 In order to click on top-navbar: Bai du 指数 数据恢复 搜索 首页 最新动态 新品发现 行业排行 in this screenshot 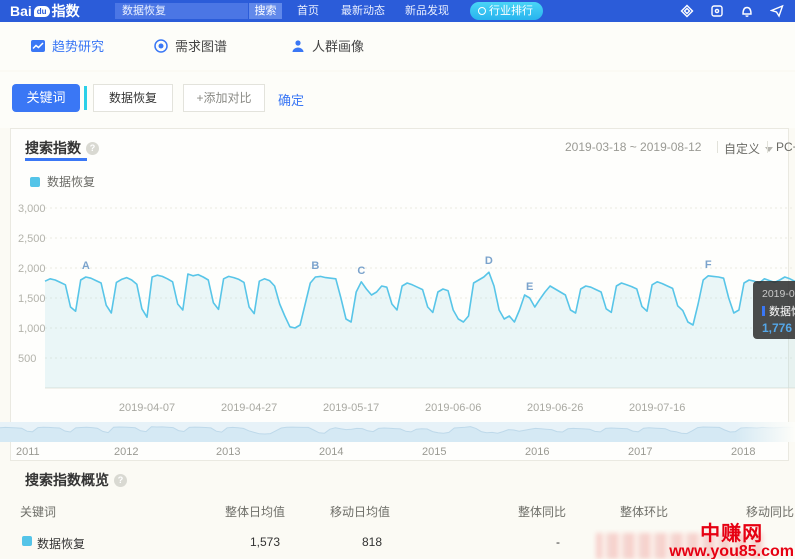, I will do `click(397, 11)`.